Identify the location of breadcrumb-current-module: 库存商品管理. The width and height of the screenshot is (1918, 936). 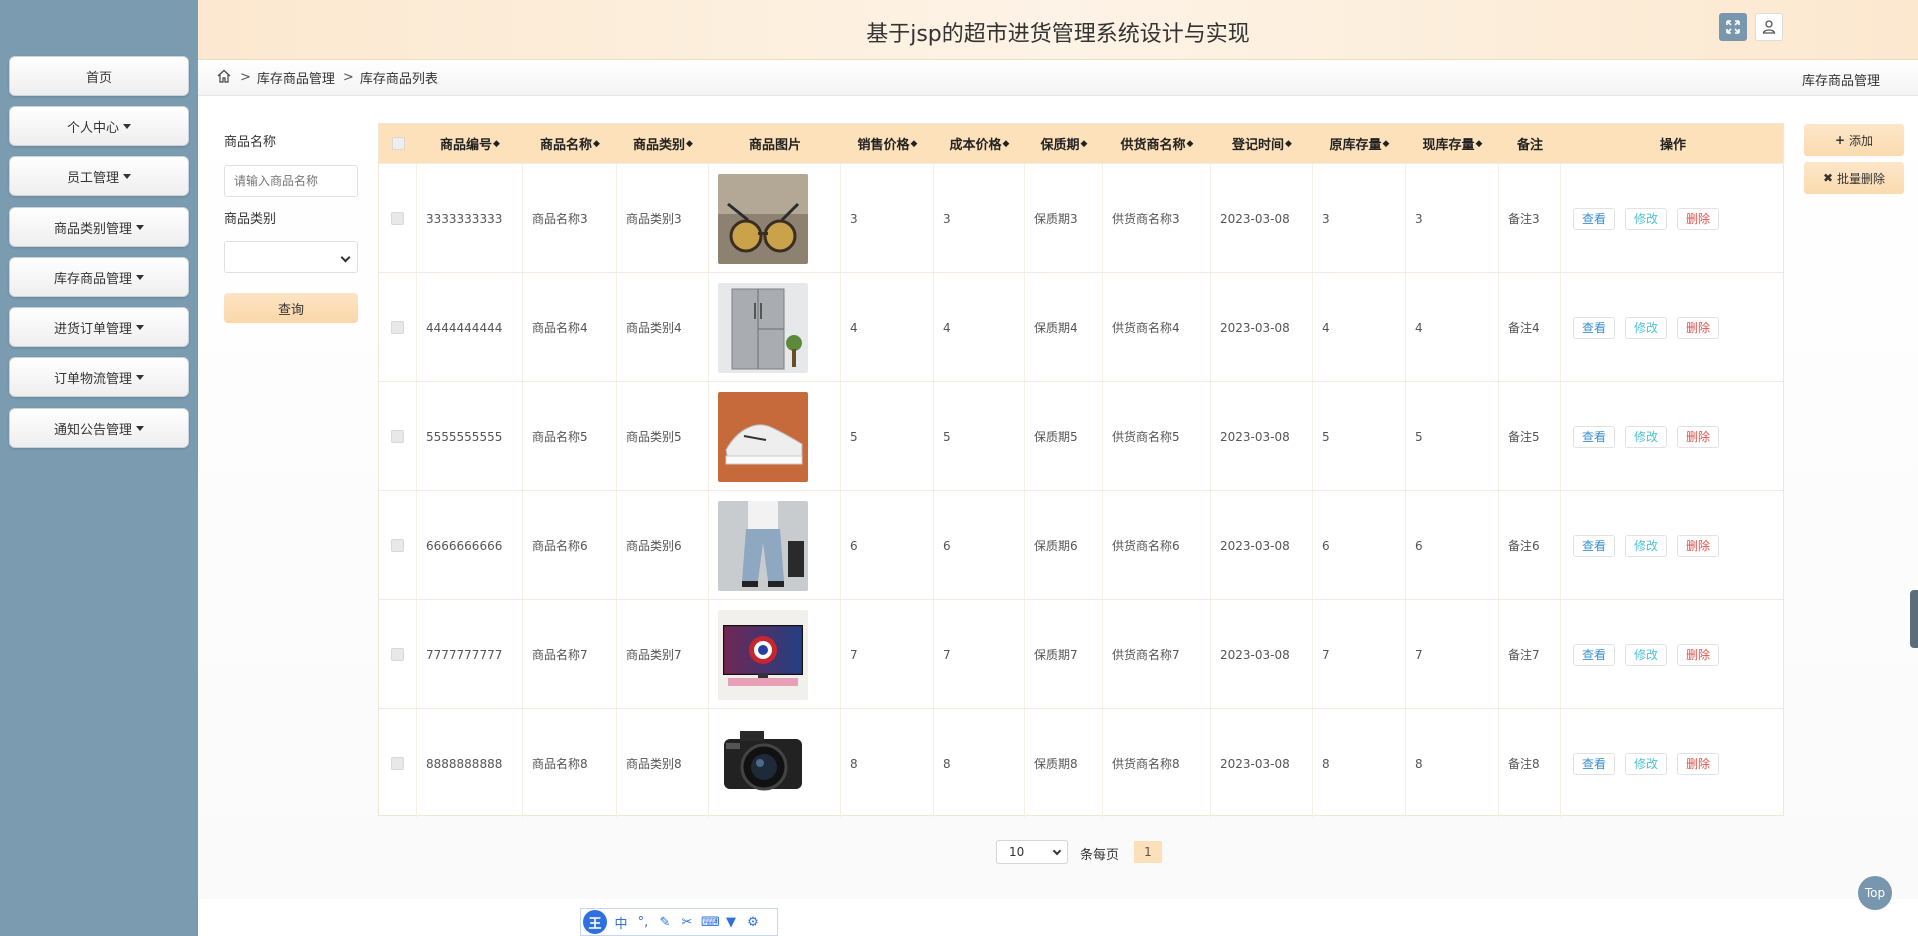
(1840, 81).